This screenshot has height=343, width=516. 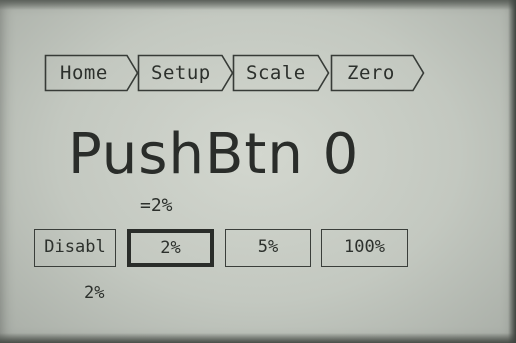 I want to click on breadcrumb-label-setup: Setup, so click(x=181, y=73).